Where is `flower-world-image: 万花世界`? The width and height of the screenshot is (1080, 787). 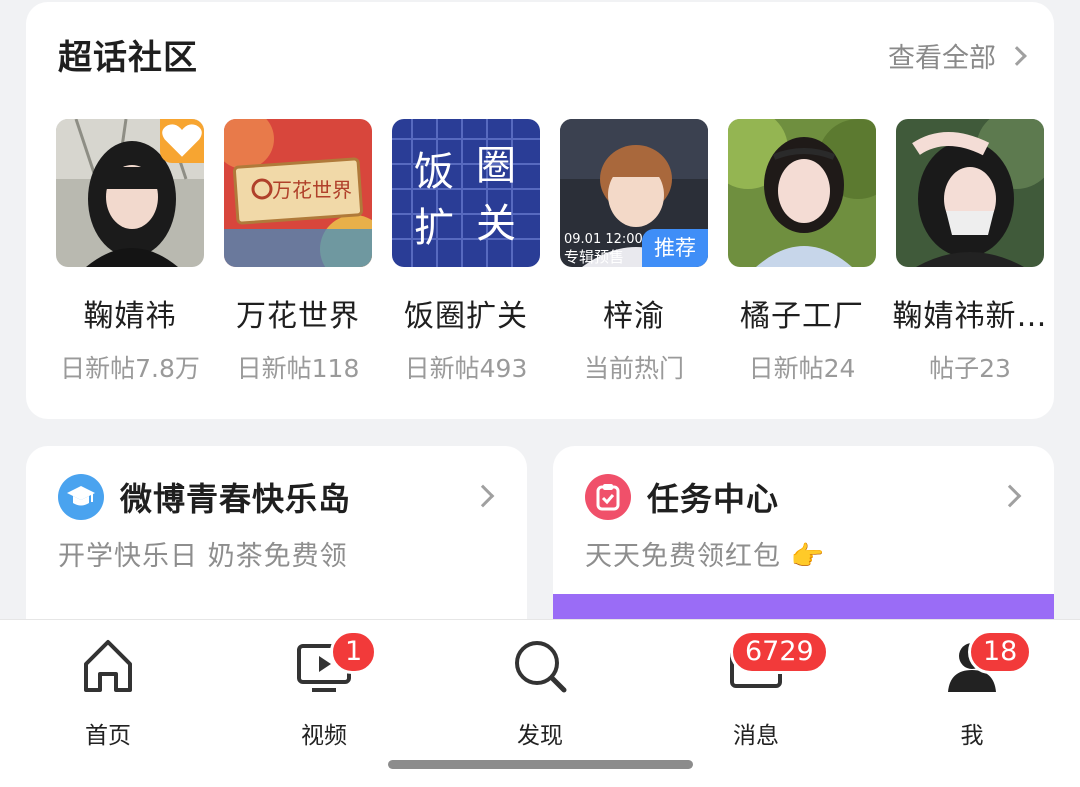 flower-world-image: 万花世界 is located at coordinates (298, 193).